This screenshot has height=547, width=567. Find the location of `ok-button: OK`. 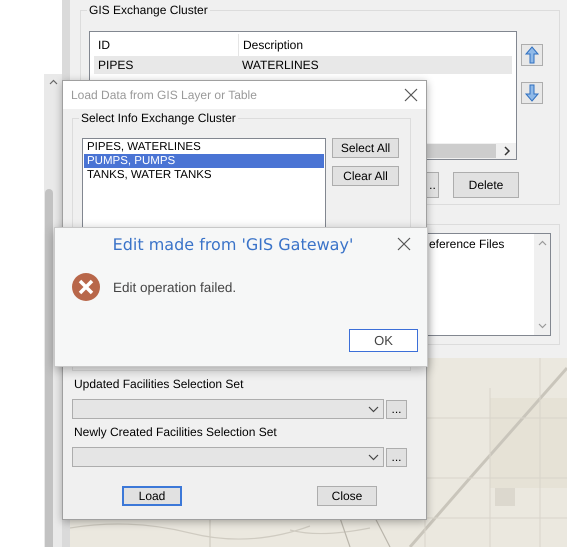

ok-button: OK is located at coordinates (383, 340).